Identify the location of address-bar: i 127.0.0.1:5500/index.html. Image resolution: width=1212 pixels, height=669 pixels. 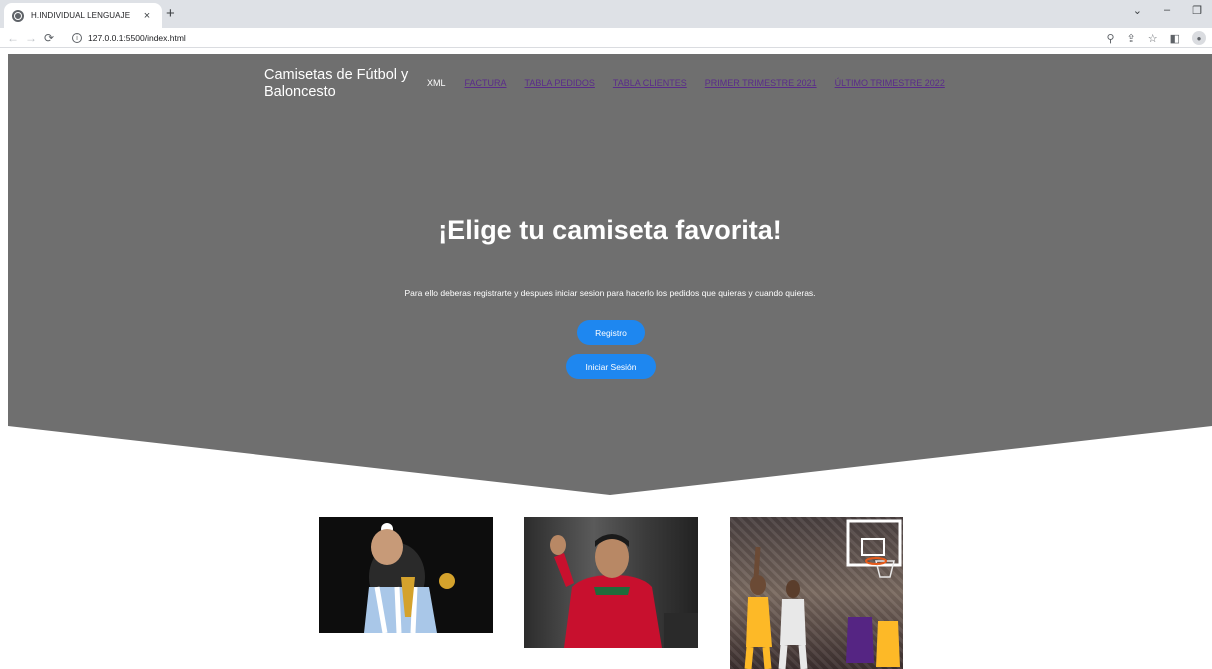
(129, 38).